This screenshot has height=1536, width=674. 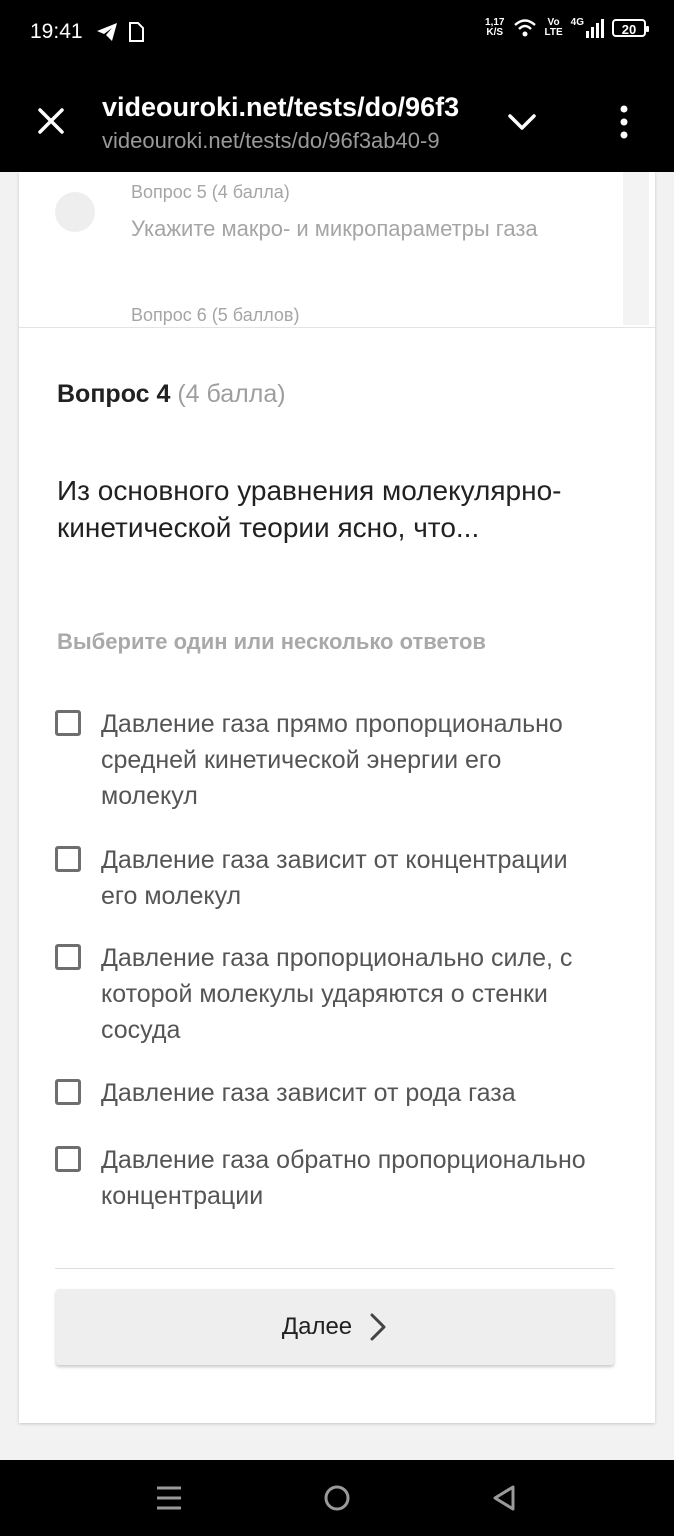 I want to click on question-points: (4 балла), so click(x=231, y=394).